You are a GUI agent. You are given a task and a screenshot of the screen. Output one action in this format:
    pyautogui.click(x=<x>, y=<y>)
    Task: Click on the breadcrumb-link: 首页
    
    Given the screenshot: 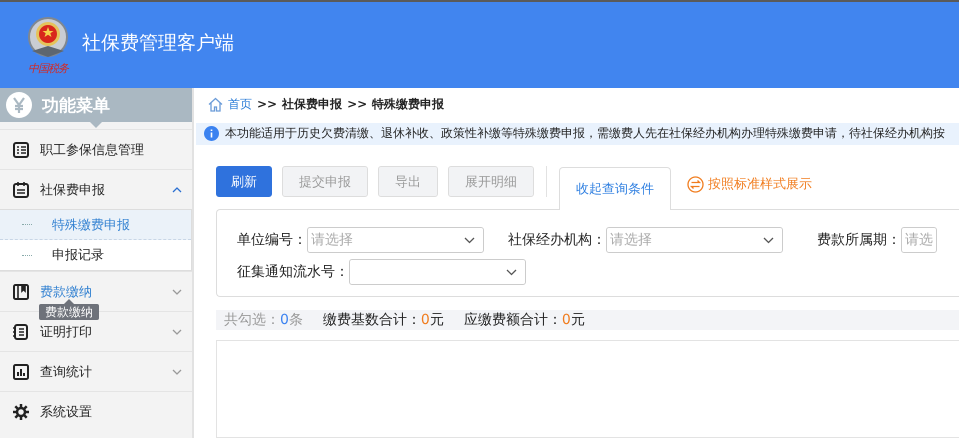 What is the action you would take?
    pyautogui.click(x=240, y=104)
    